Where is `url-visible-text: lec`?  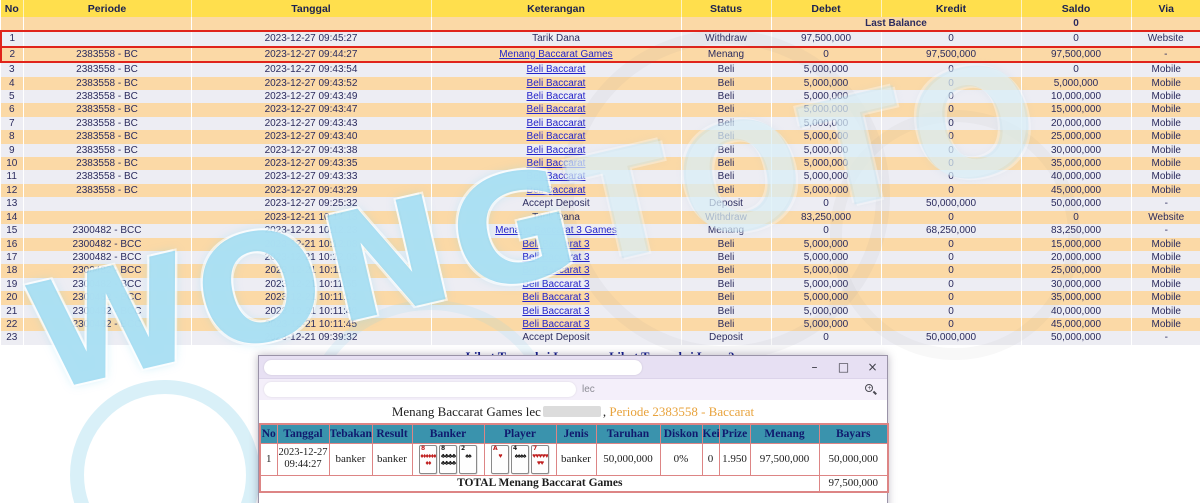 url-visible-text: lec is located at coordinates (588, 389).